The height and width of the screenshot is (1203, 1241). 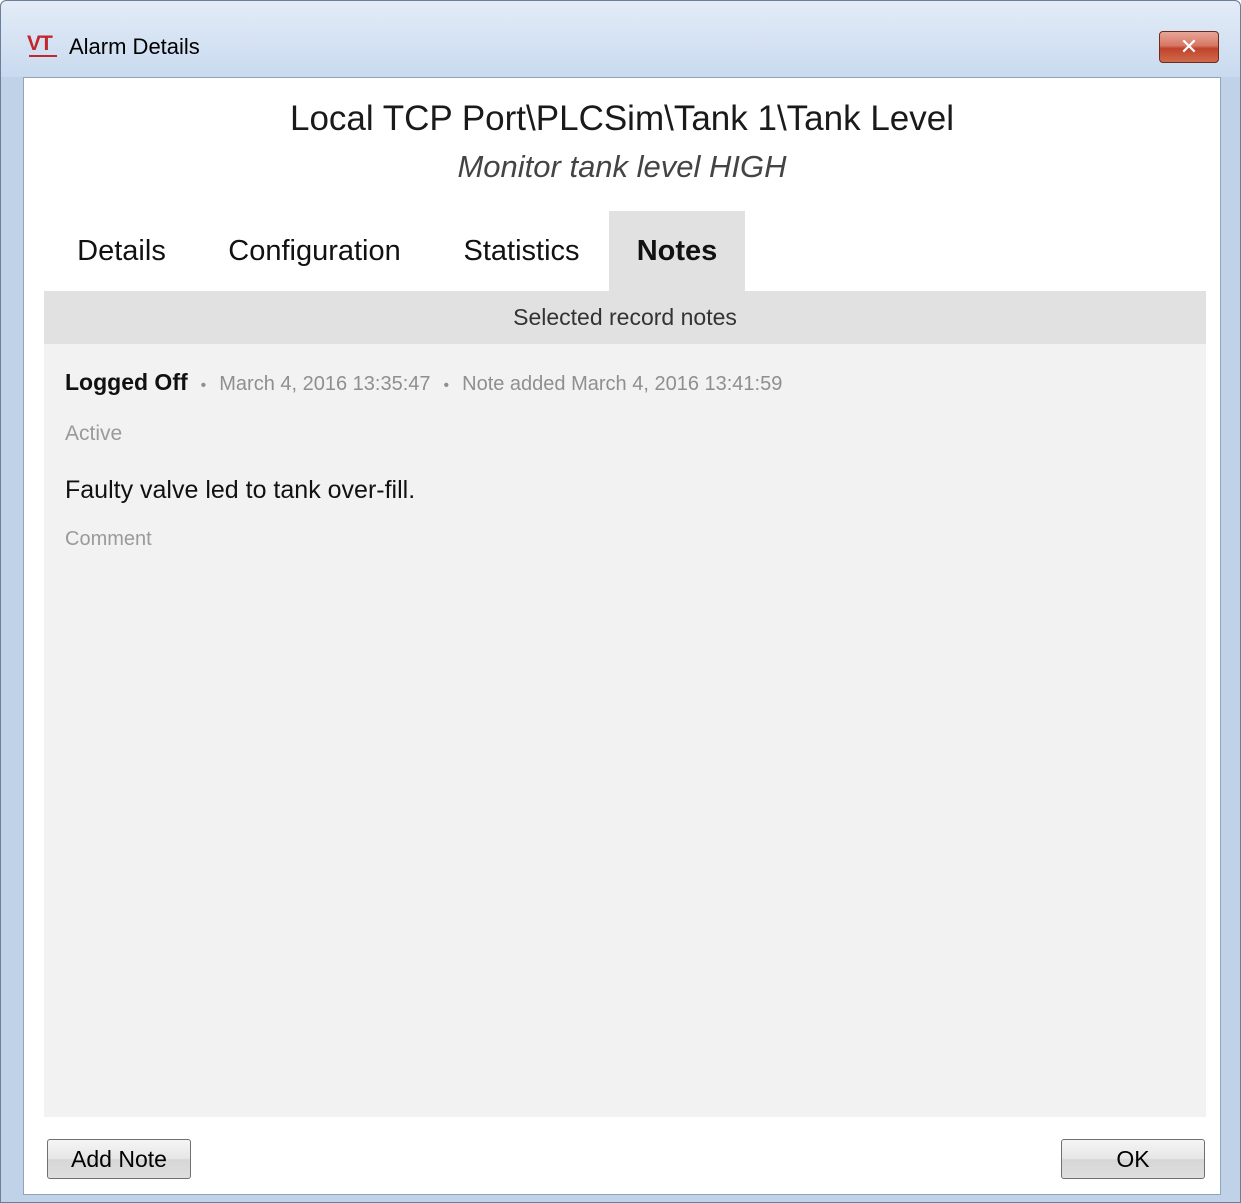 What do you see at coordinates (134, 46) in the screenshot?
I see `window-title: Alarm Details` at bounding box center [134, 46].